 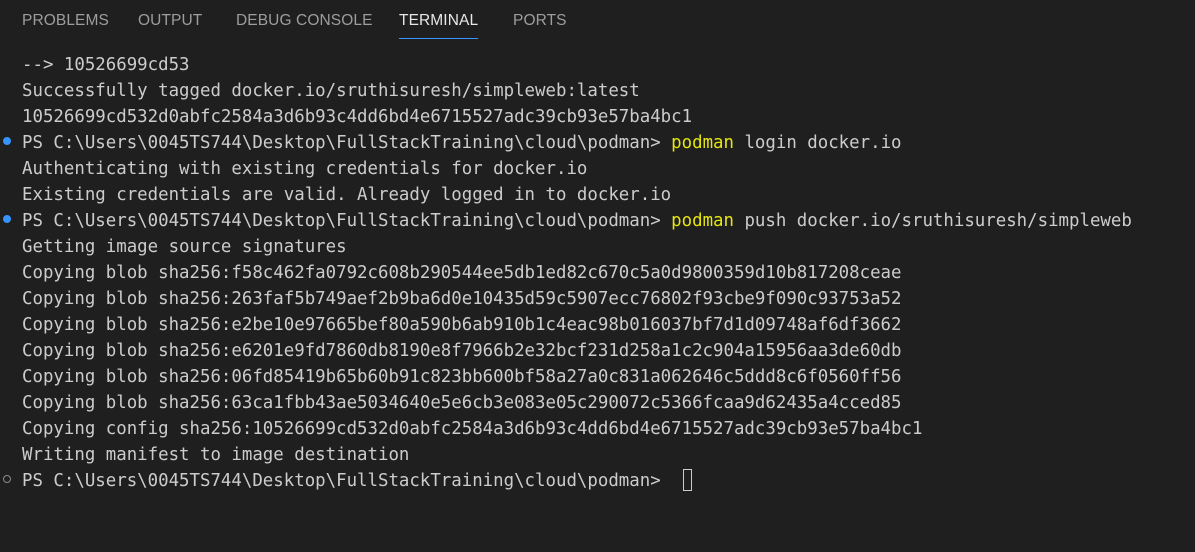 I want to click on output-line: --> 10526699cd53, so click(x=106, y=65).